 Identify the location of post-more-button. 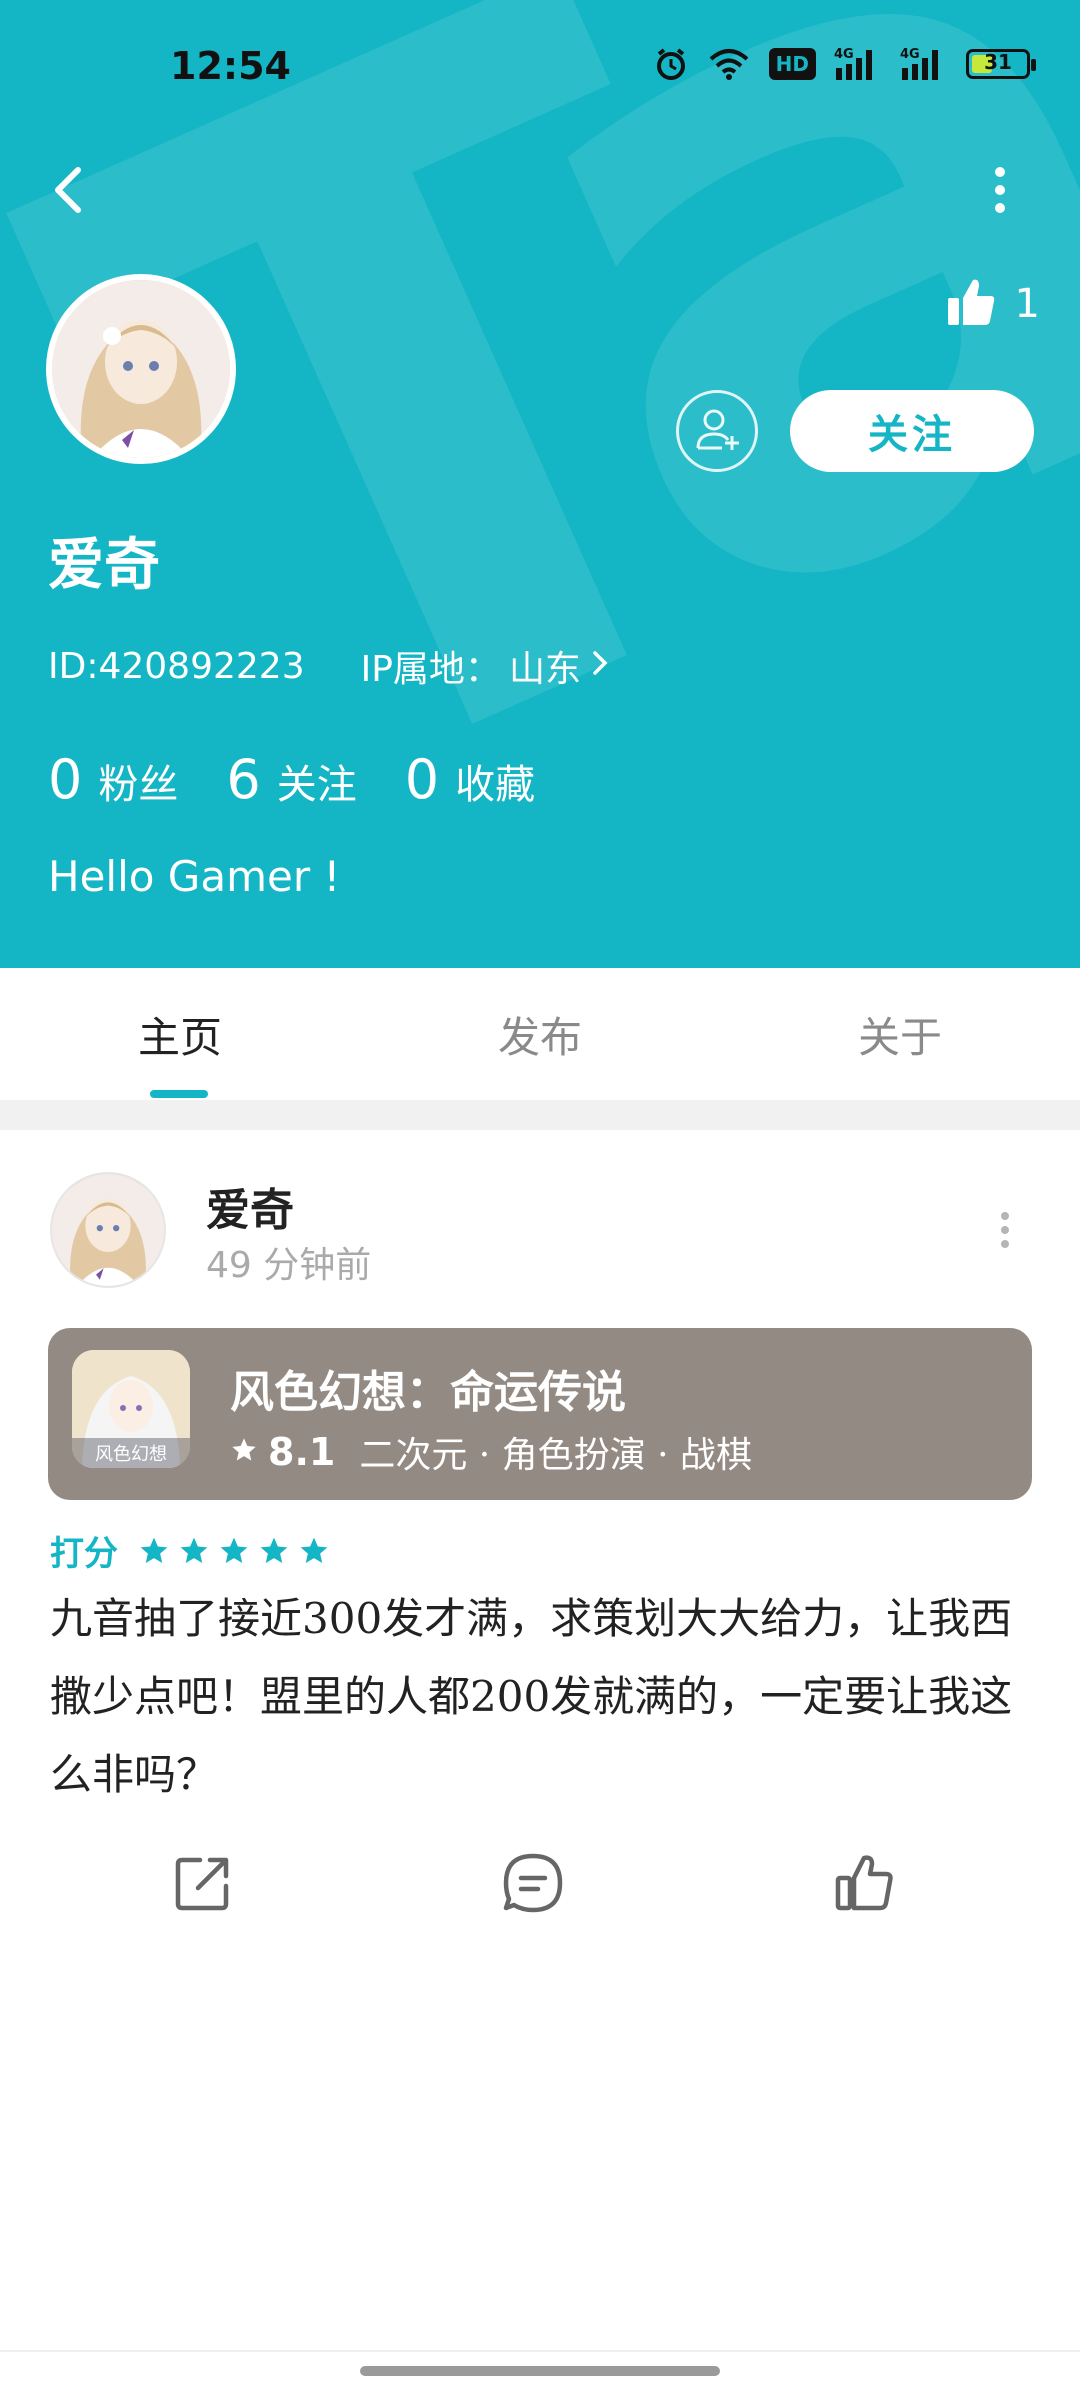
(1005, 1230).